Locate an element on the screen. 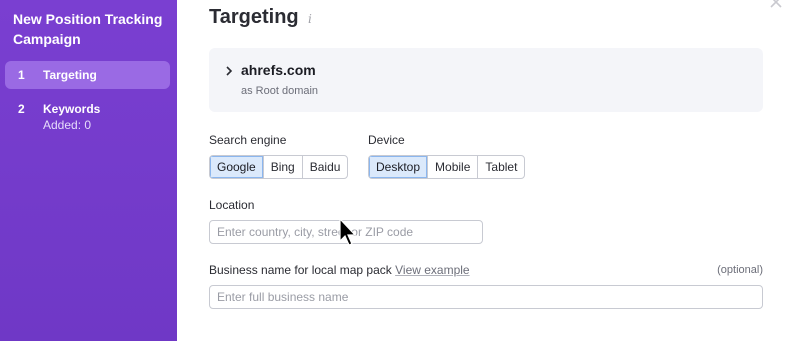 The height and width of the screenshot is (341, 790). chevron-right-icon is located at coordinates (229, 71).